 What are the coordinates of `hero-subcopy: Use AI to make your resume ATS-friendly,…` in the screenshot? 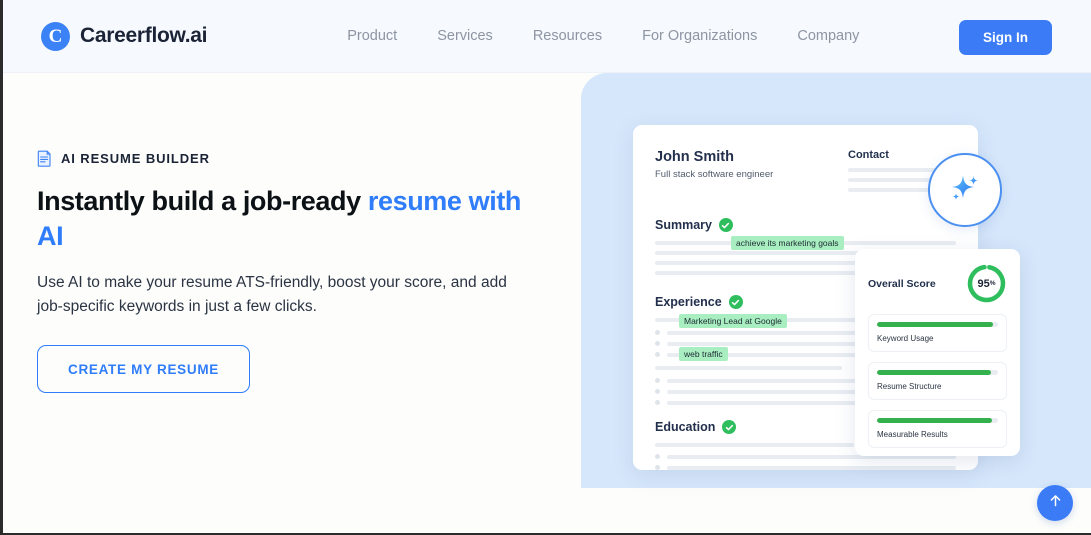 It's located at (272, 295).